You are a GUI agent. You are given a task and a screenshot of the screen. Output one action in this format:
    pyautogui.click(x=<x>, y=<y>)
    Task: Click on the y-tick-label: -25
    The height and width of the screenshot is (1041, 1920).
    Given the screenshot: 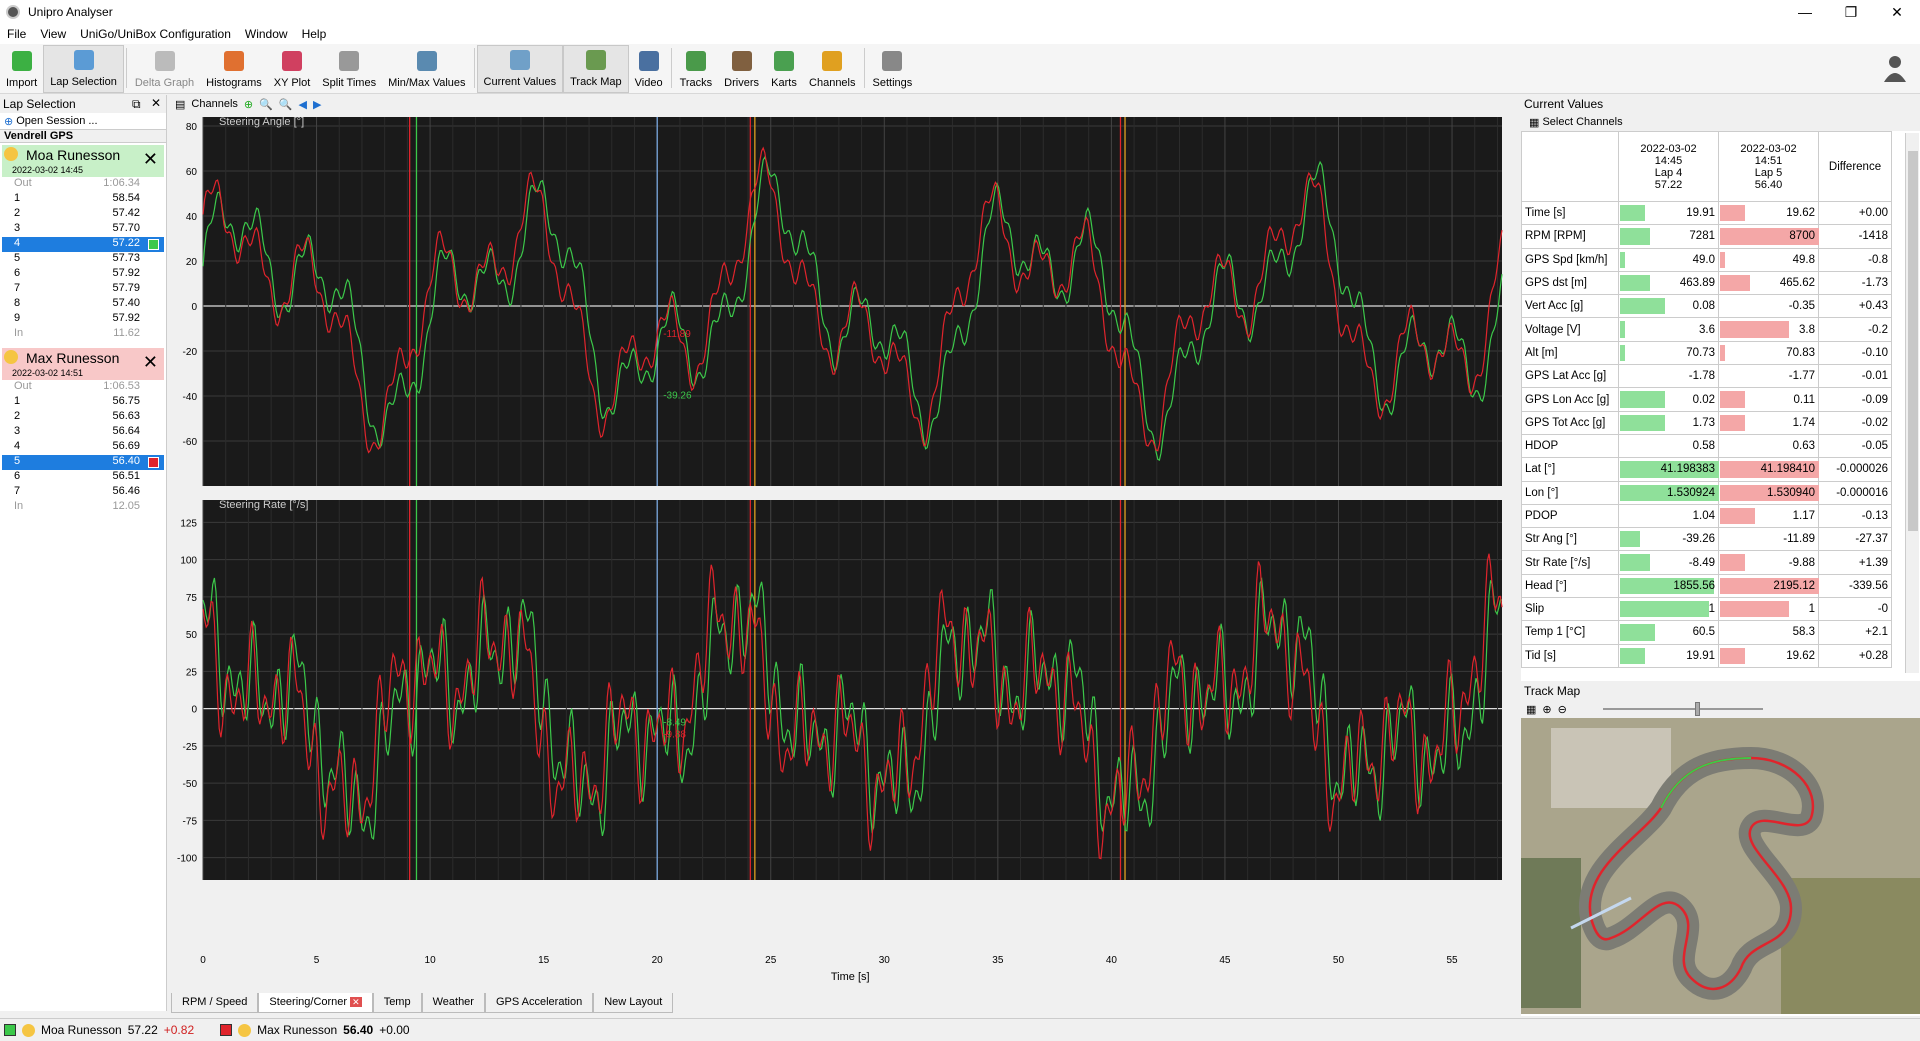 What is the action you would take?
    pyautogui.click(x=190, y=747)
    